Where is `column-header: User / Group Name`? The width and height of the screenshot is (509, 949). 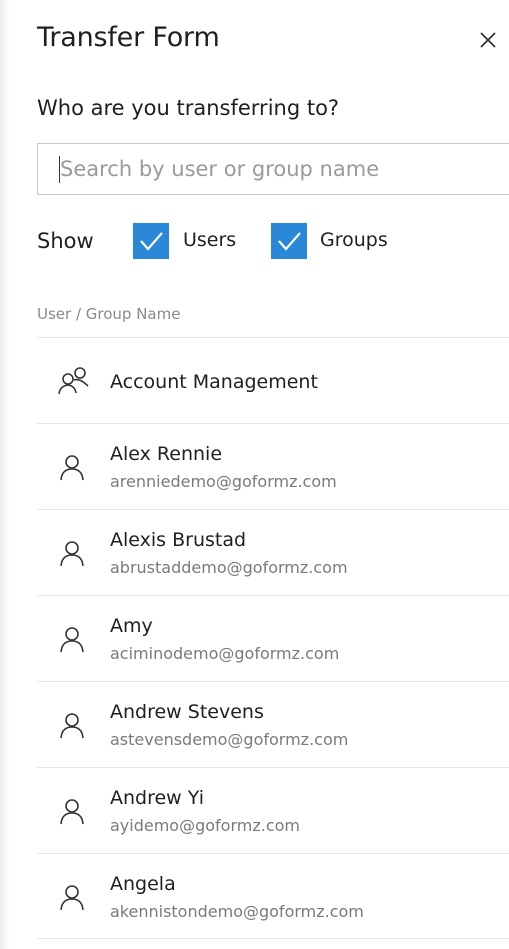
column-header: User / Group Name is located at coordinates (109, 314).